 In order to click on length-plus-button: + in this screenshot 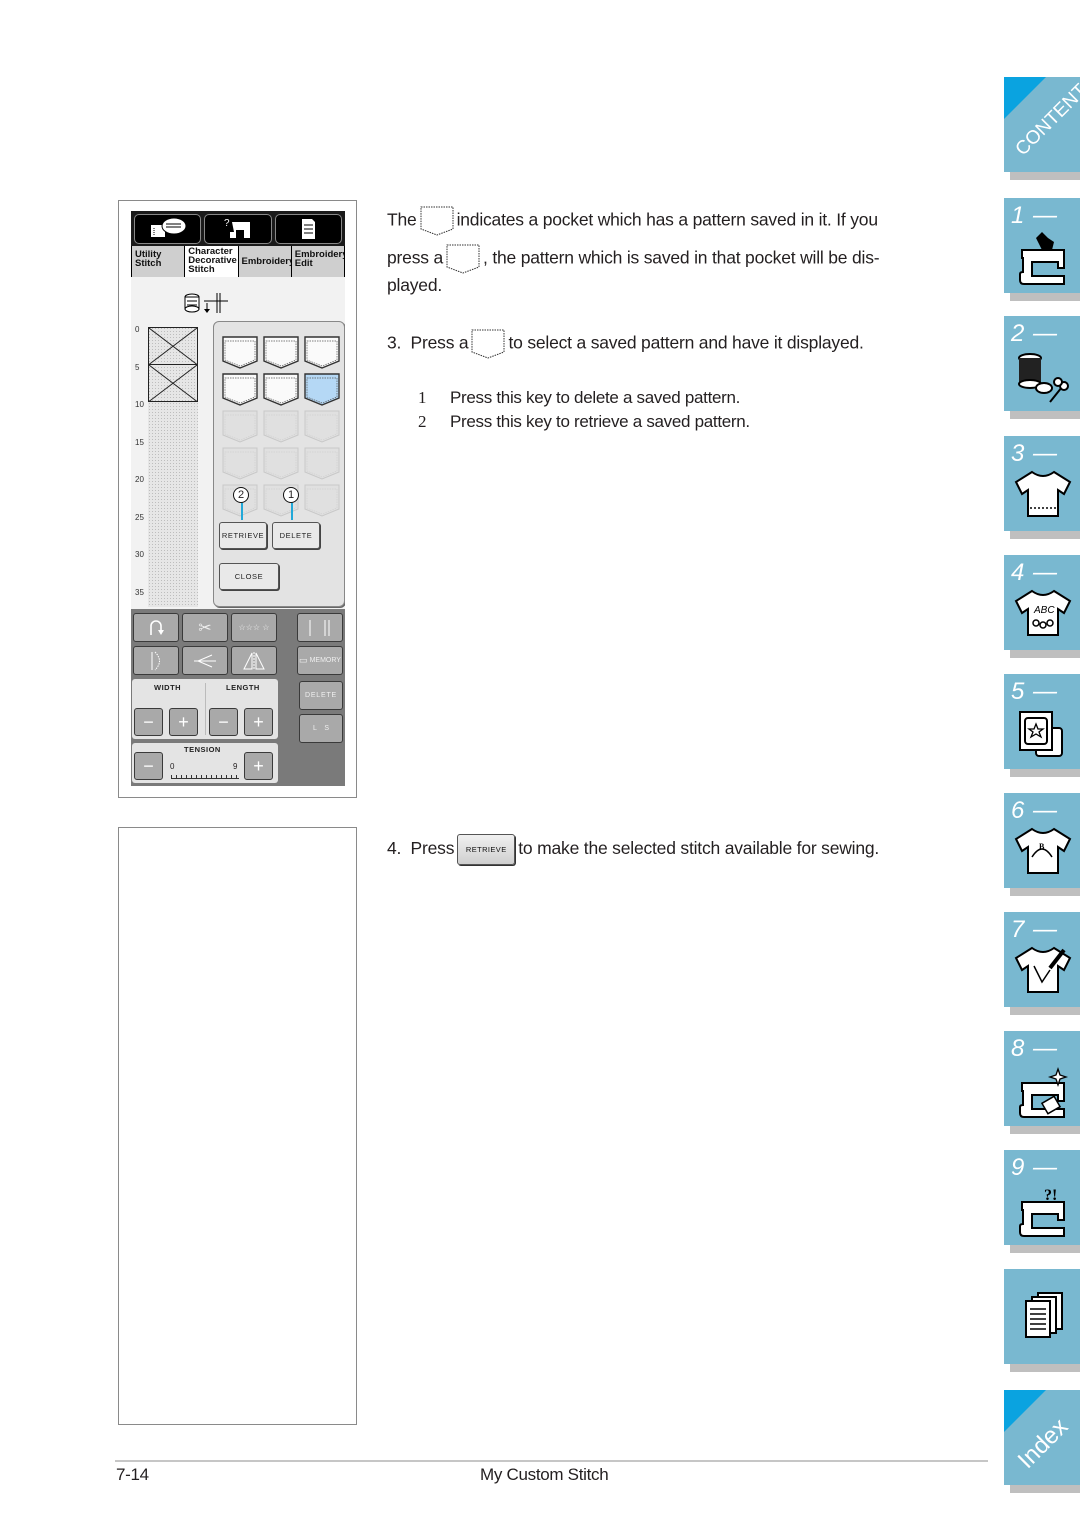, I will do `click(258, 722)`.